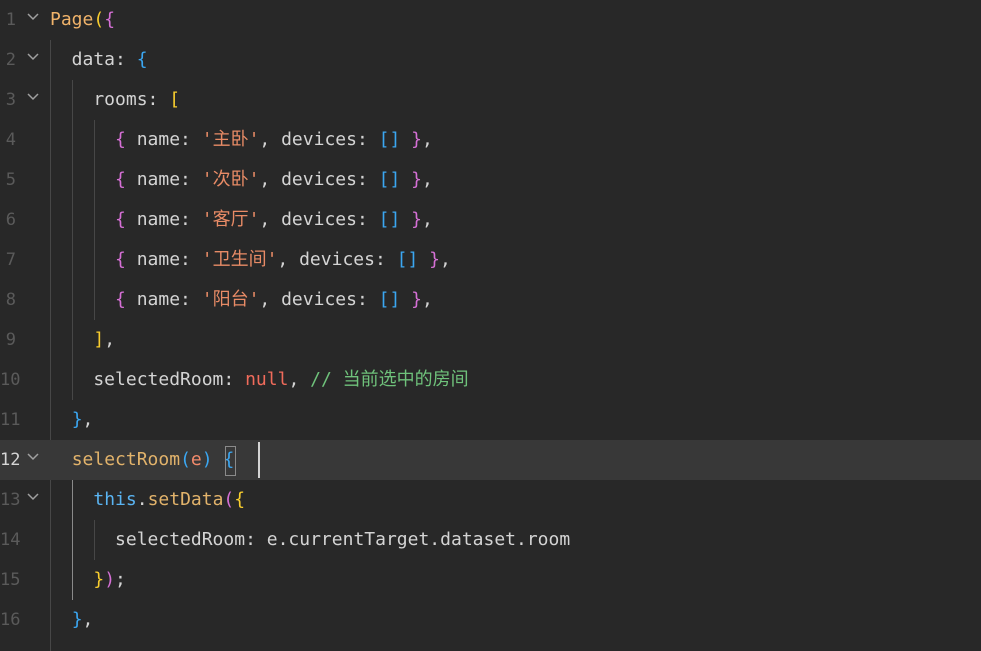 The height and width of the screenshot is (651, 981). Describe the element at coordinates (490, 260) in the screenshot. I see `code-line: 7 { name: '卫生间', devices: [] },` at that location.